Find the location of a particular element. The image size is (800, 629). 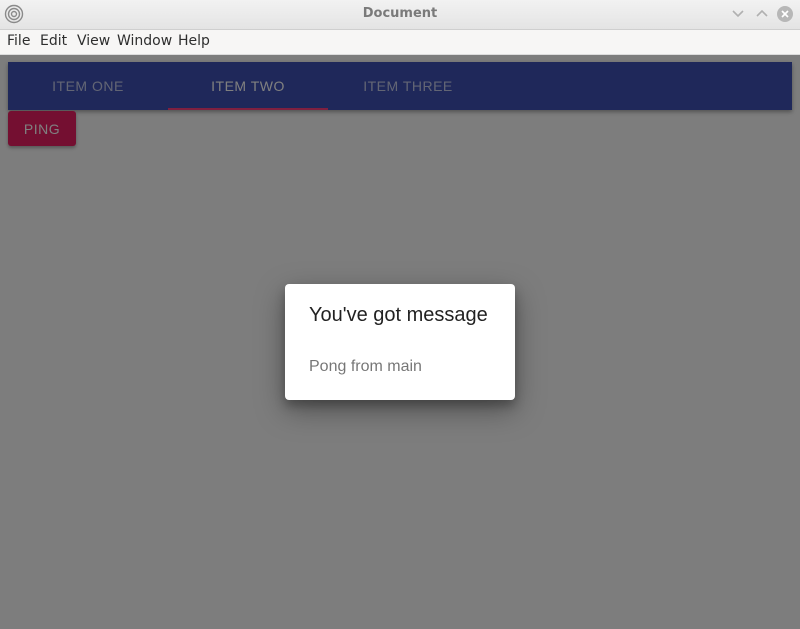

dialog-title: You've got message is located at coordinates (398, 315).